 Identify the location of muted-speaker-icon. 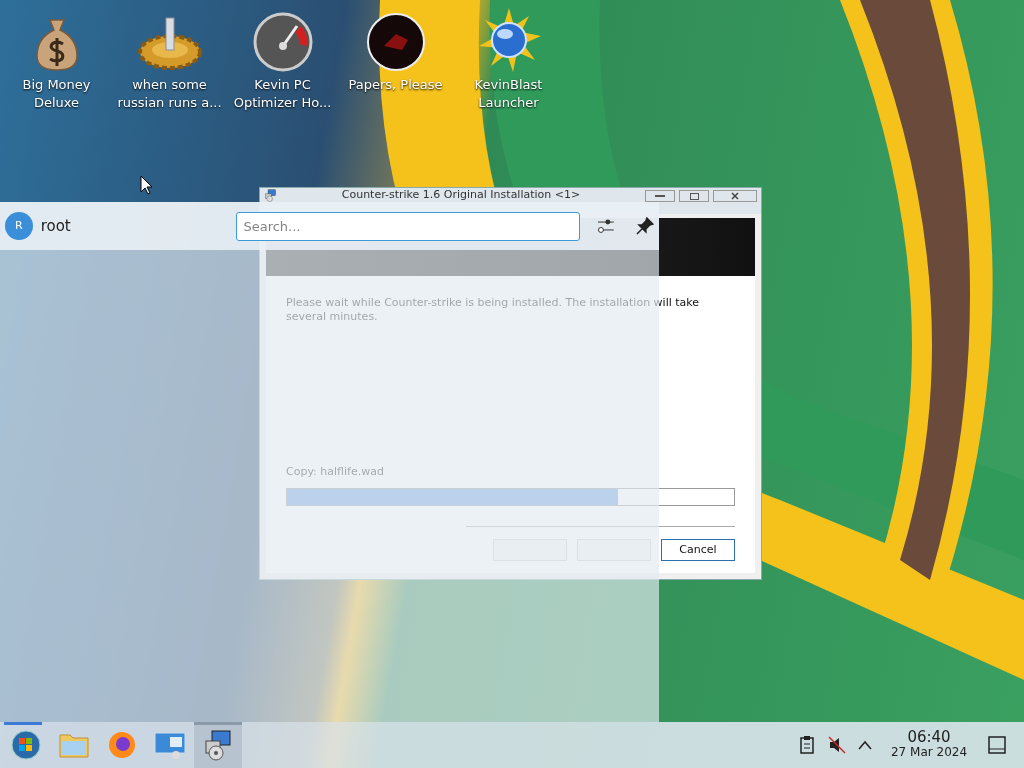
(837, 745).